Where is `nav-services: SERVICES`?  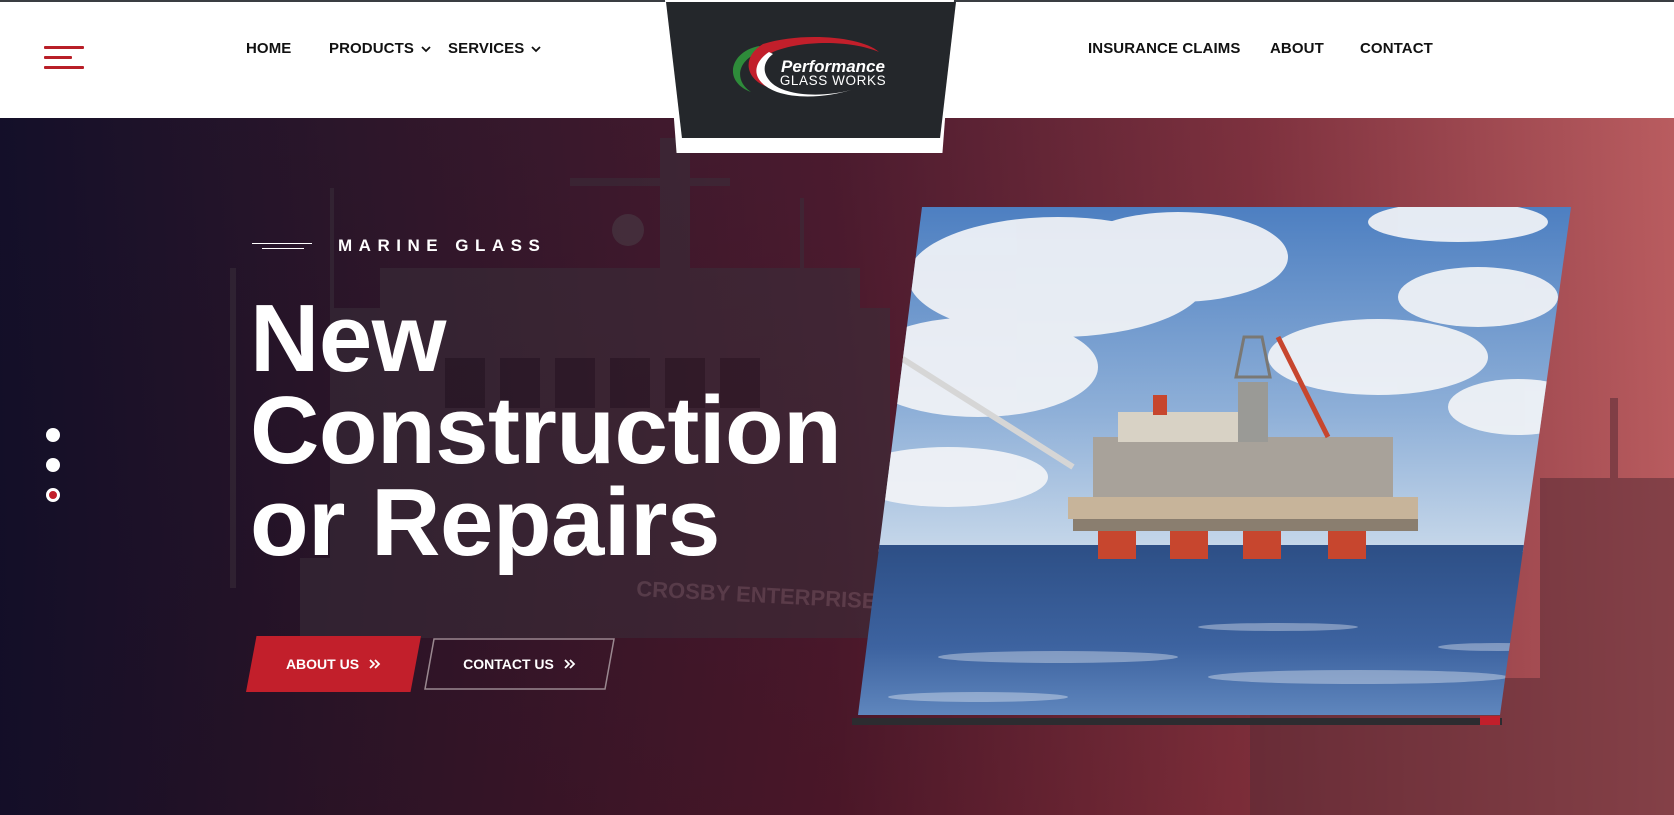
nav-services: SERVICES is located at coordinates (495, 48).